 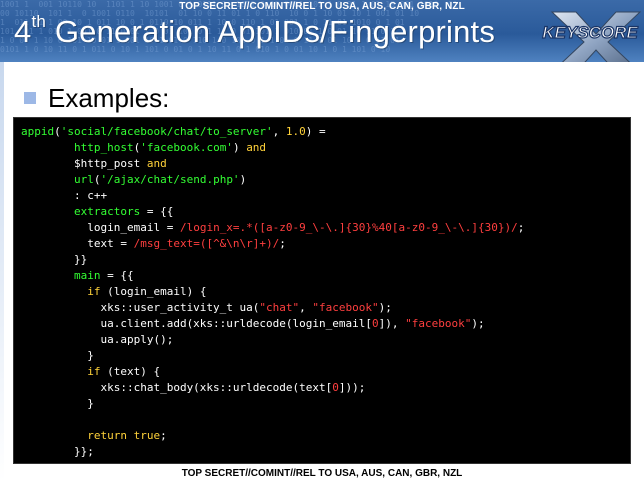 What do you see at coordinates (123, 211) in the screenshot?
I see `code-line-6: extractors = {{` at bounding box center [123, 211].